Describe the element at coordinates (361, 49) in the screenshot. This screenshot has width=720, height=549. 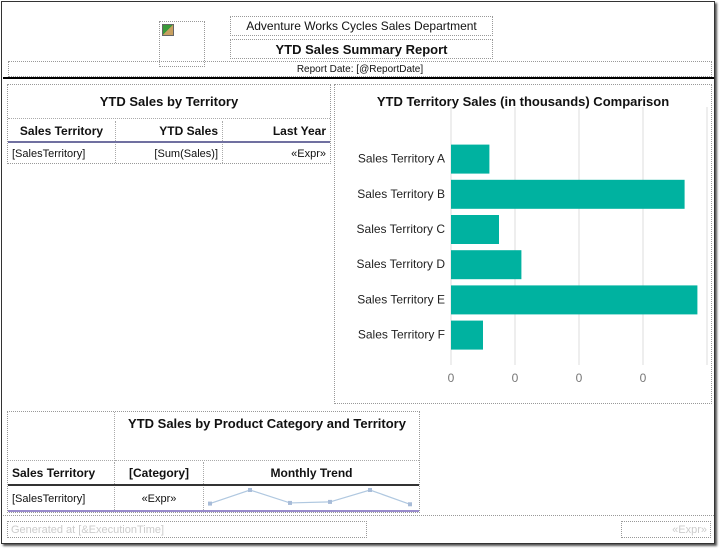
I see `report-title: YTD Sales Summary Report` at that location.